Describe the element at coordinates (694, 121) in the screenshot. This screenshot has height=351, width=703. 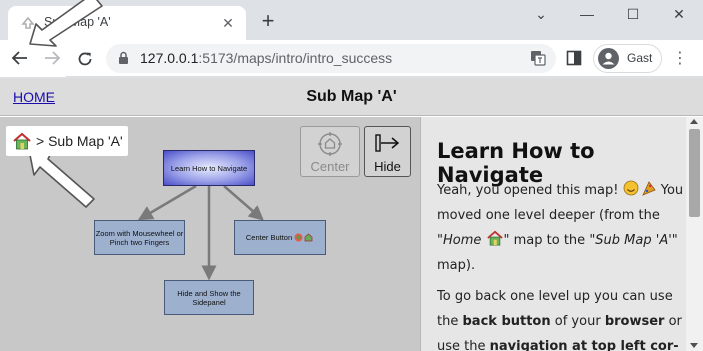
I see `scroll-up-icon` at that location.